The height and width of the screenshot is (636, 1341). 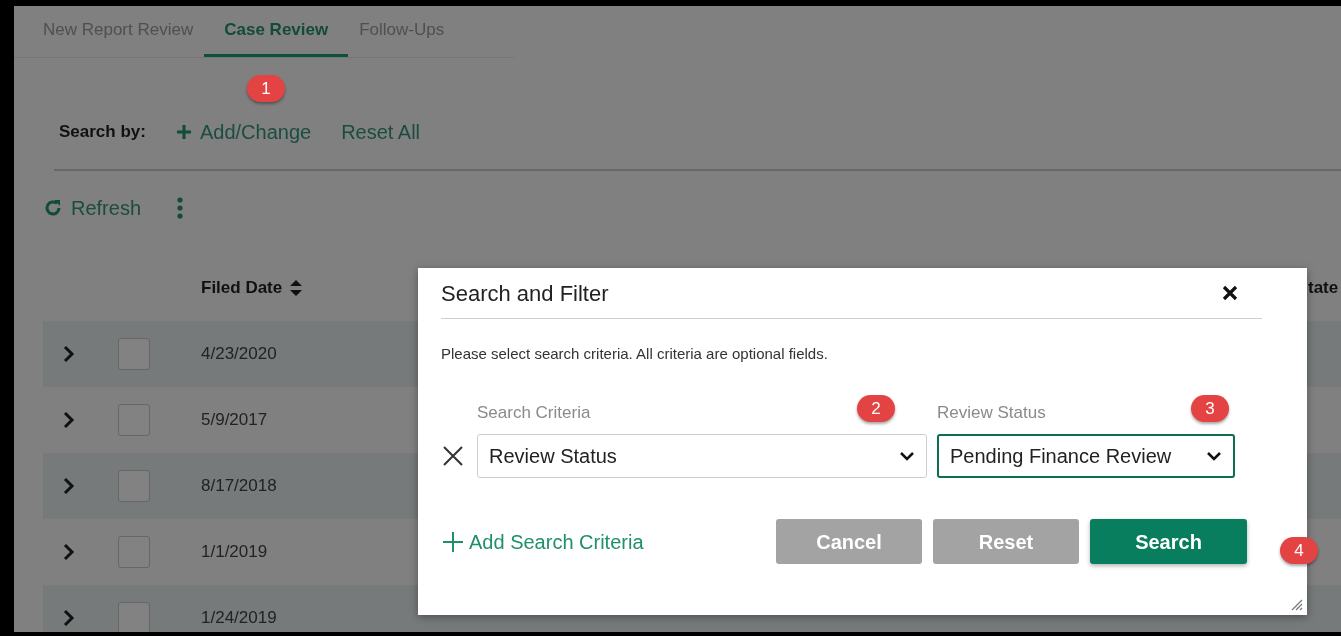 What do you see at coordinates (1006, 541) in the screenshot?
I see `dialog-button: Reset` at bounding box center [1006, 541].